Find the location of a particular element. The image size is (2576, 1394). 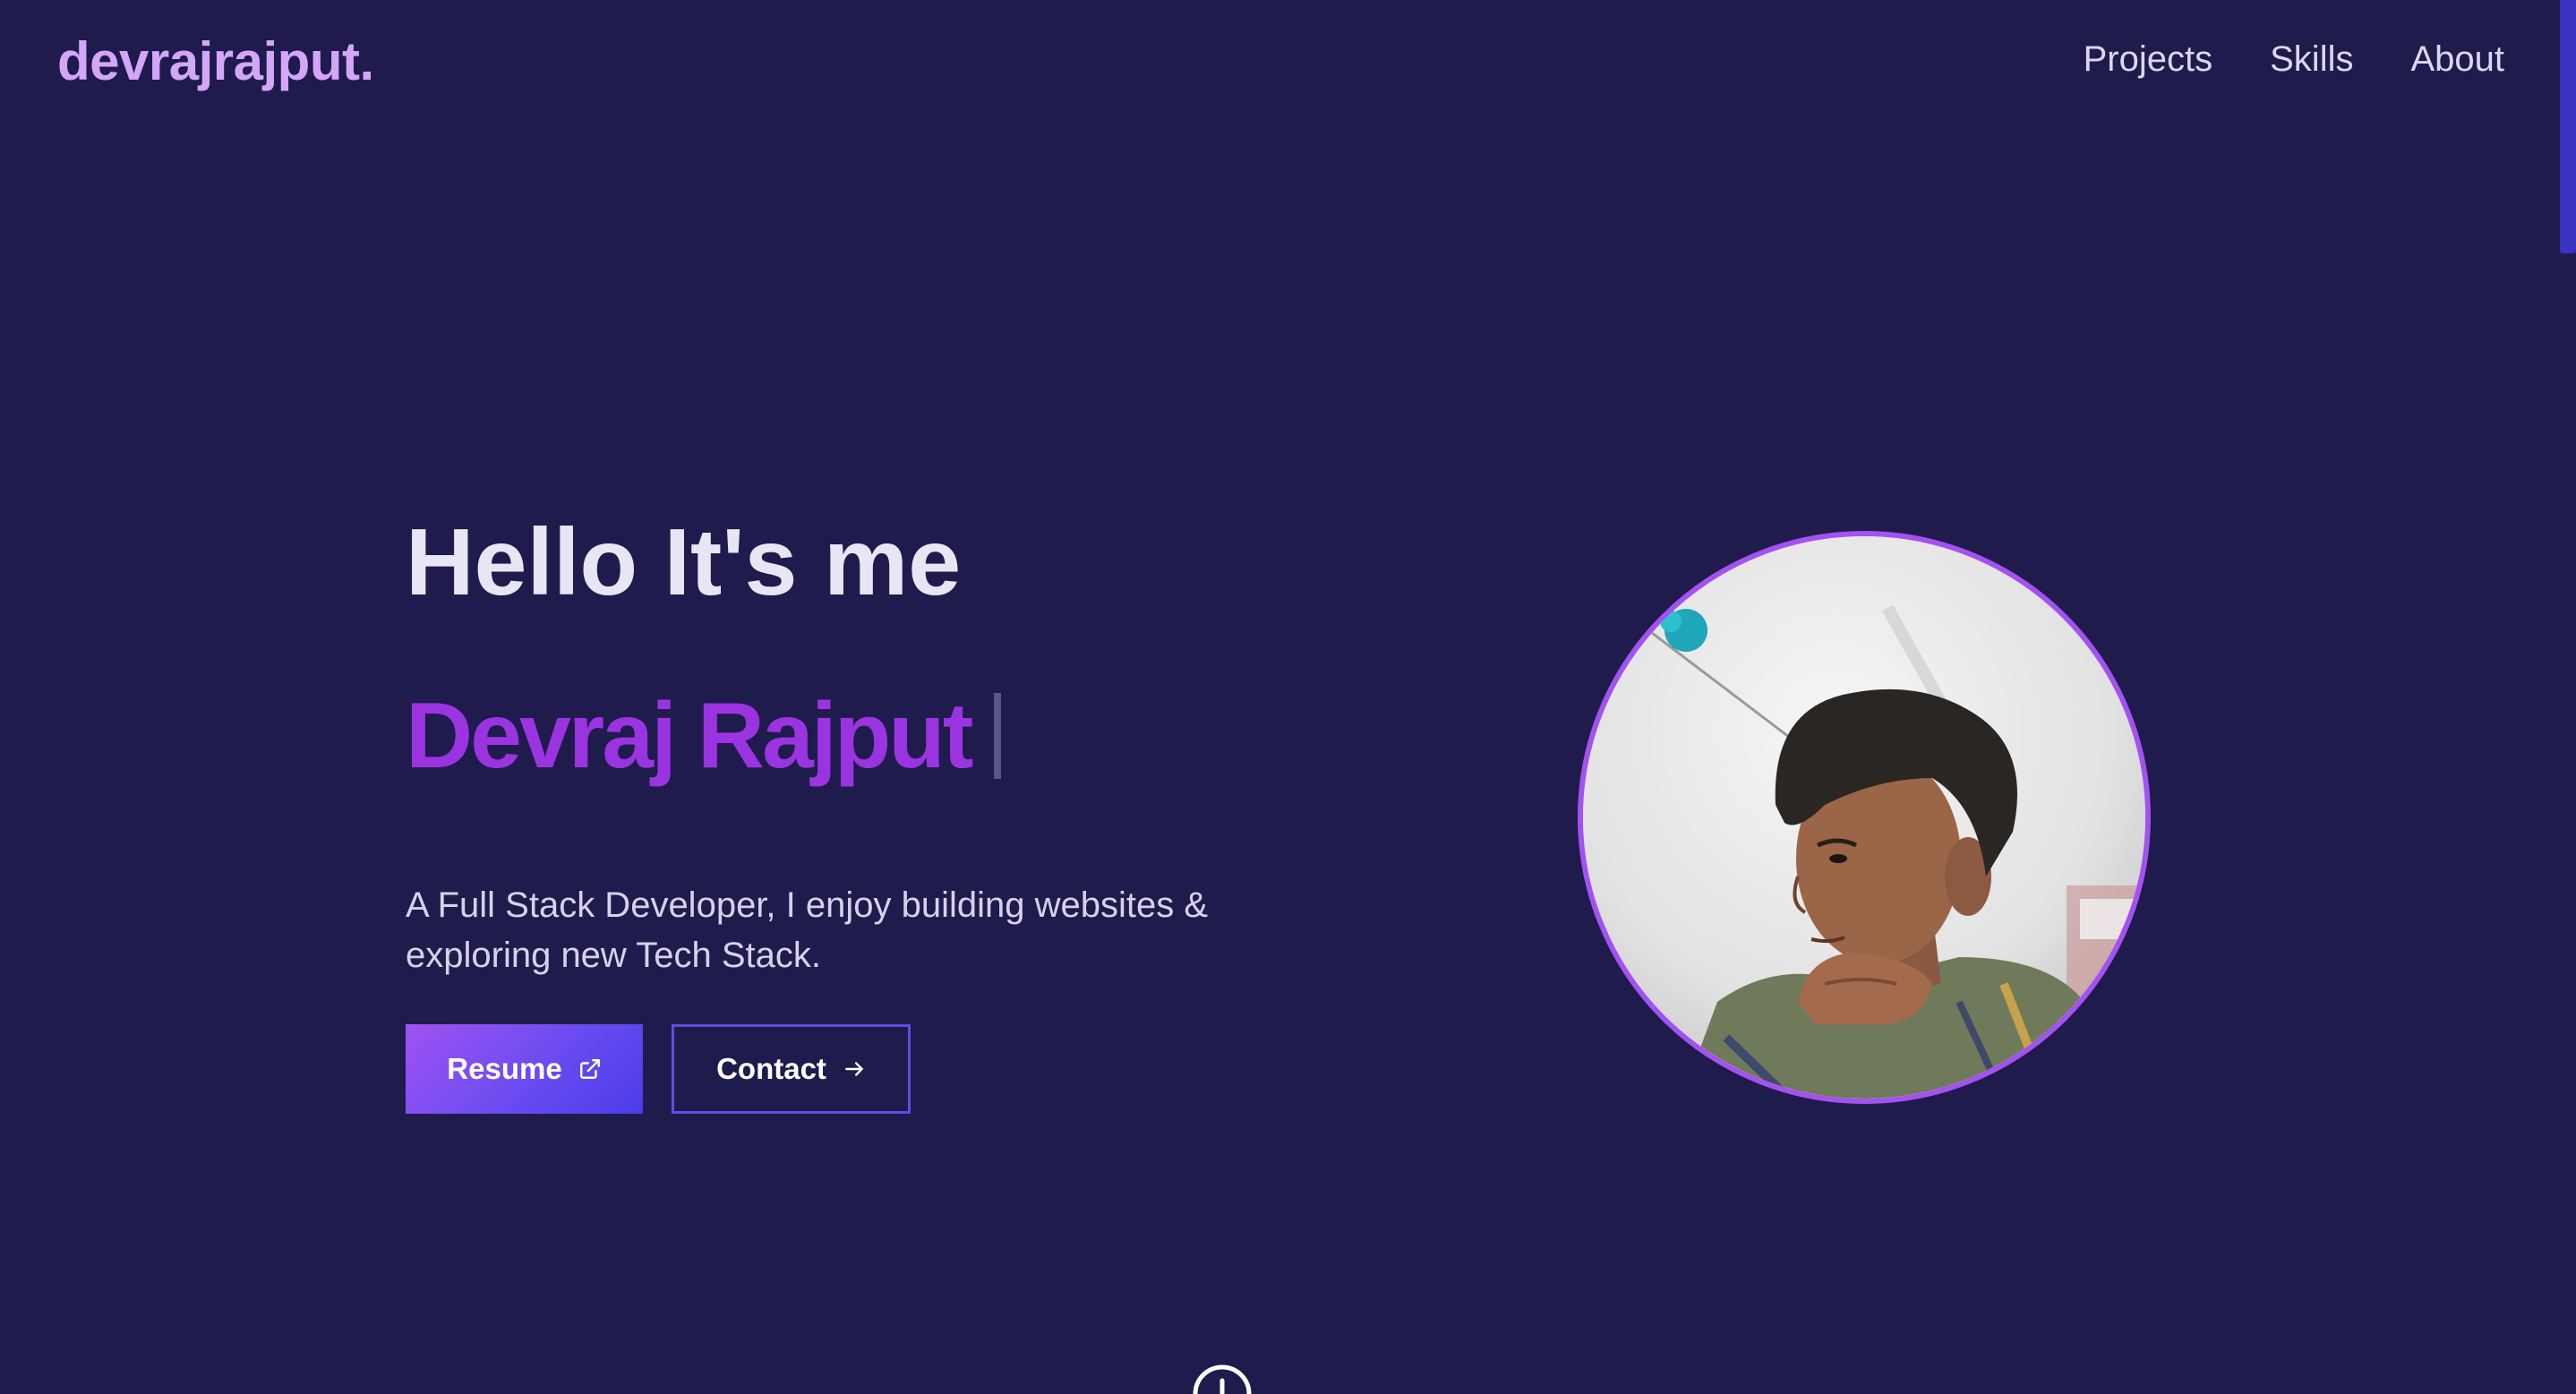

hero-name-line: Devraj Rajput is located at coordinates (704, 736).